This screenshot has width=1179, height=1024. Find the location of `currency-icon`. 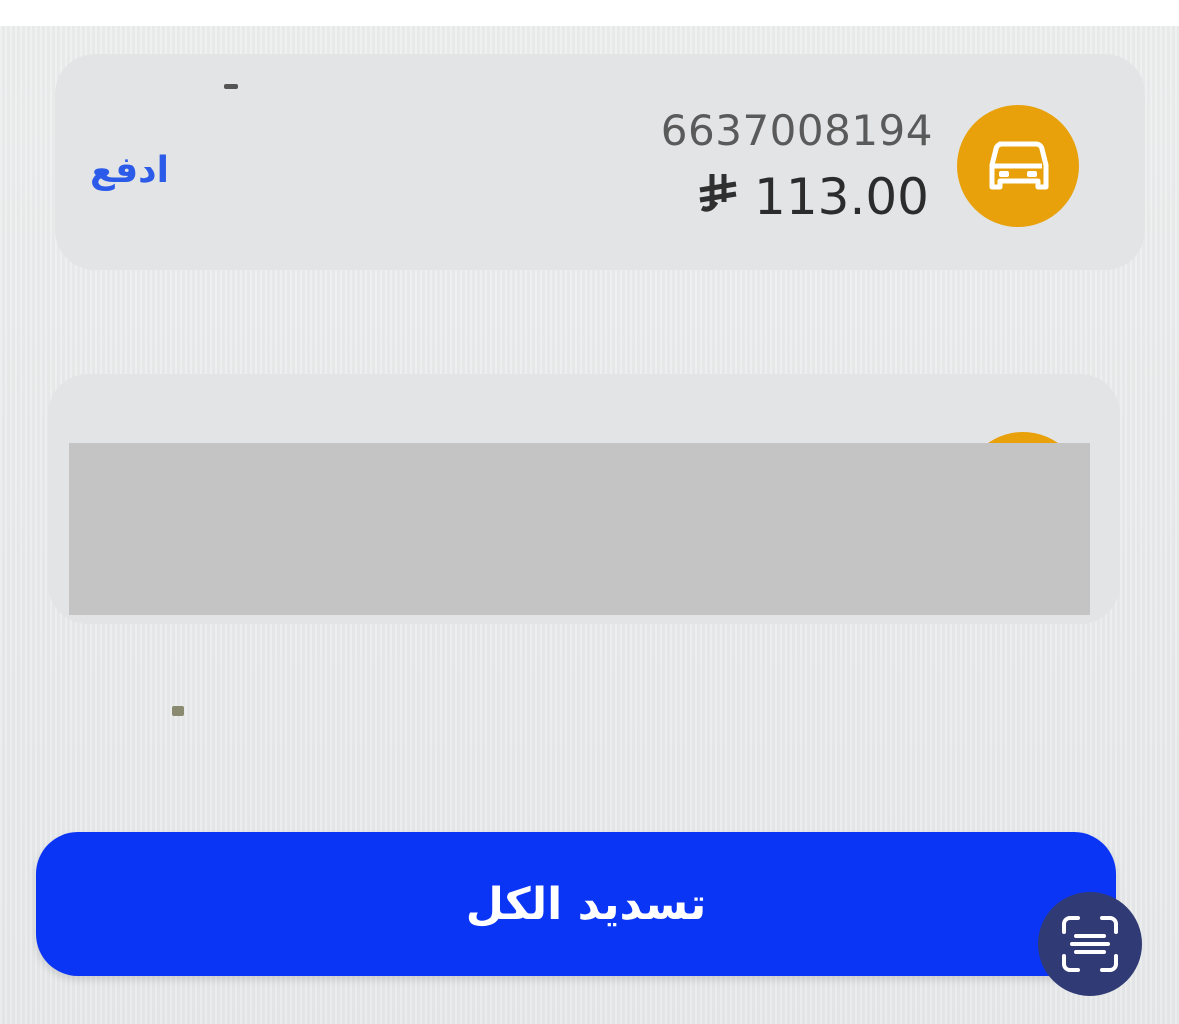

currency-icon is located at coordinates (718, 197).